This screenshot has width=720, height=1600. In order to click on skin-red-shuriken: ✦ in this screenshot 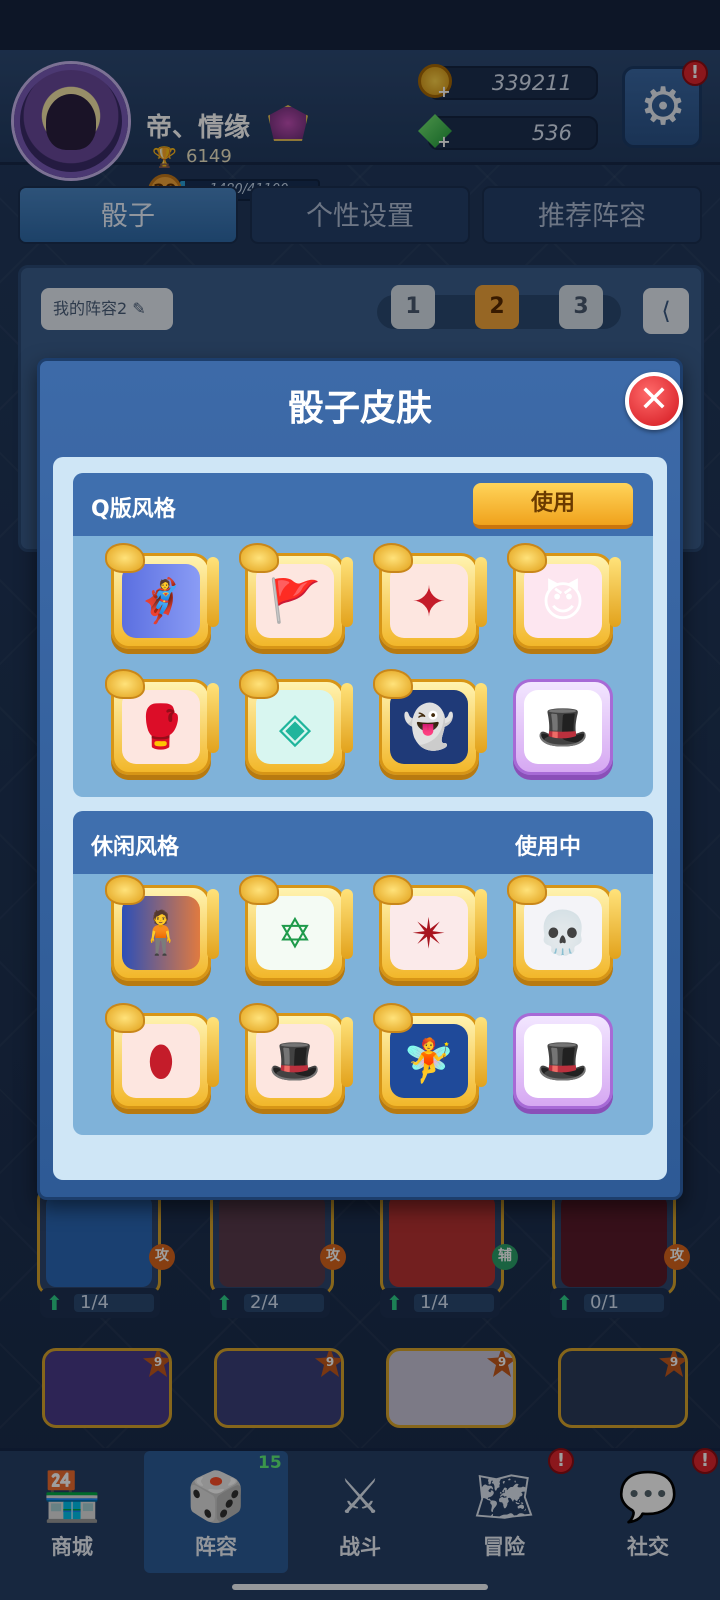, I will do `click(430, 596)`.